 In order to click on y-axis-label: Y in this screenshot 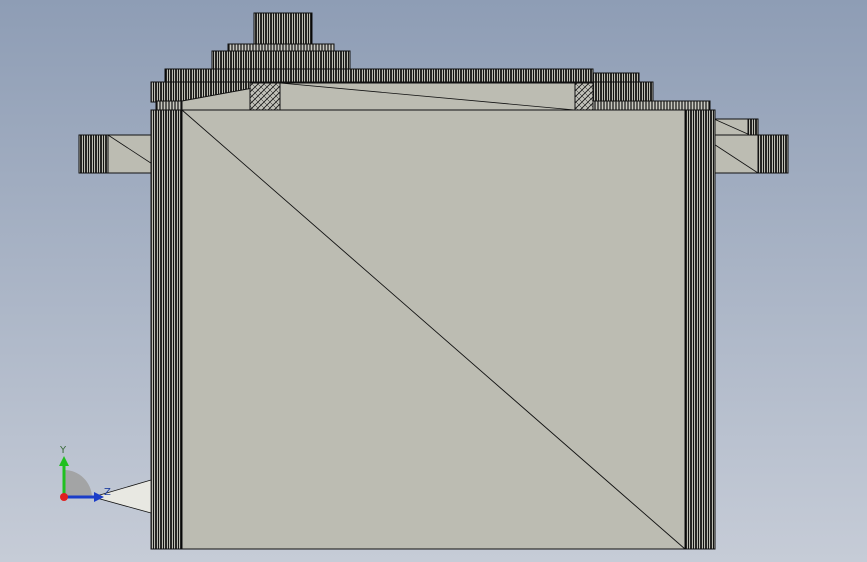, I will do `click(63, 450)`.